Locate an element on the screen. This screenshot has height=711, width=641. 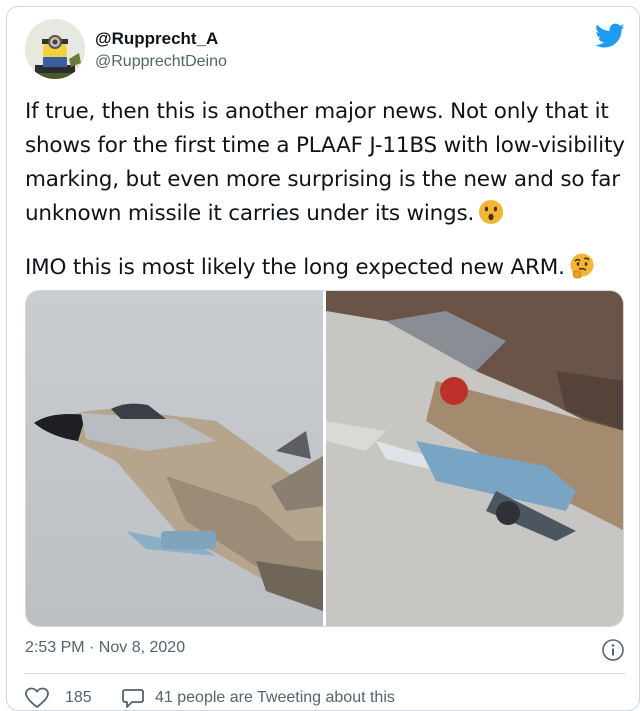
tweet-timestamp: 2:53 PM · Nov 8, 2020 is located at coordinates (105, 648).